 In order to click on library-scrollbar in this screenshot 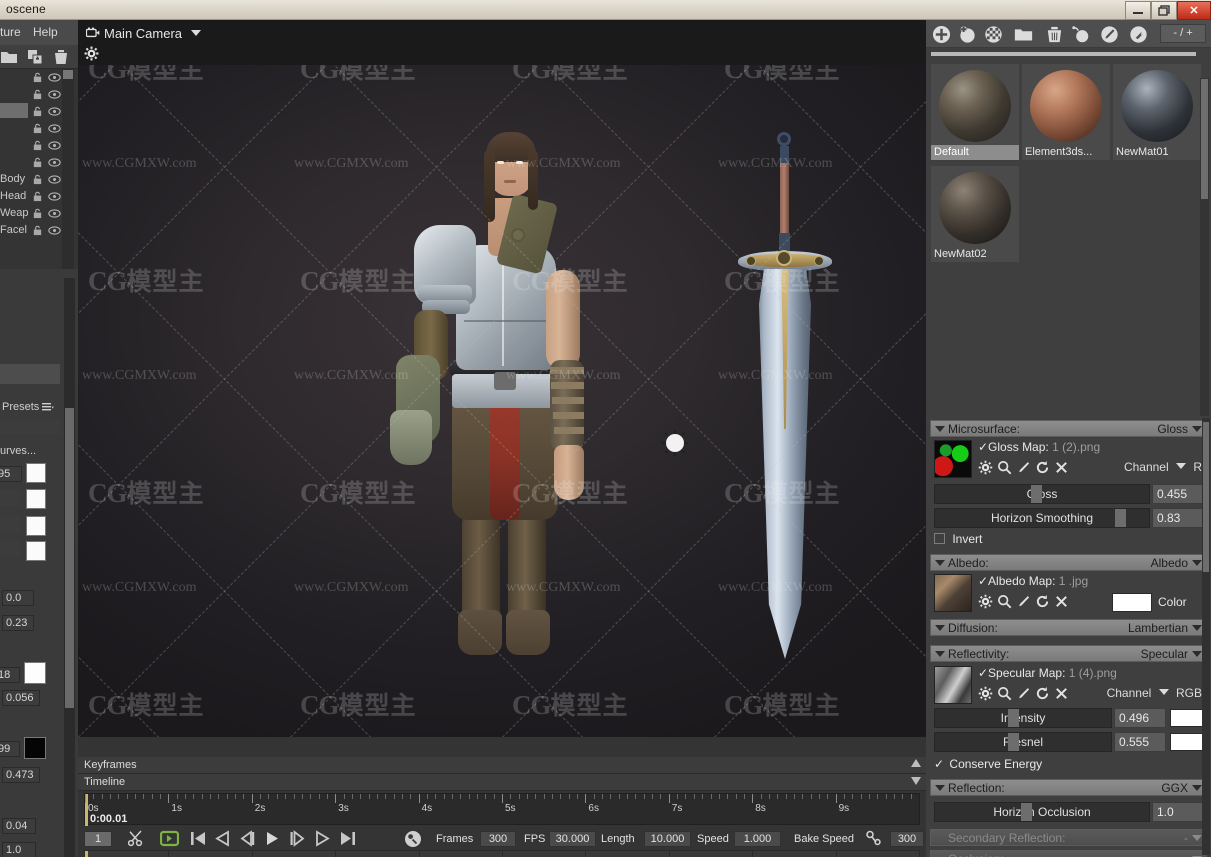, I will do `click(1204, 255)`.